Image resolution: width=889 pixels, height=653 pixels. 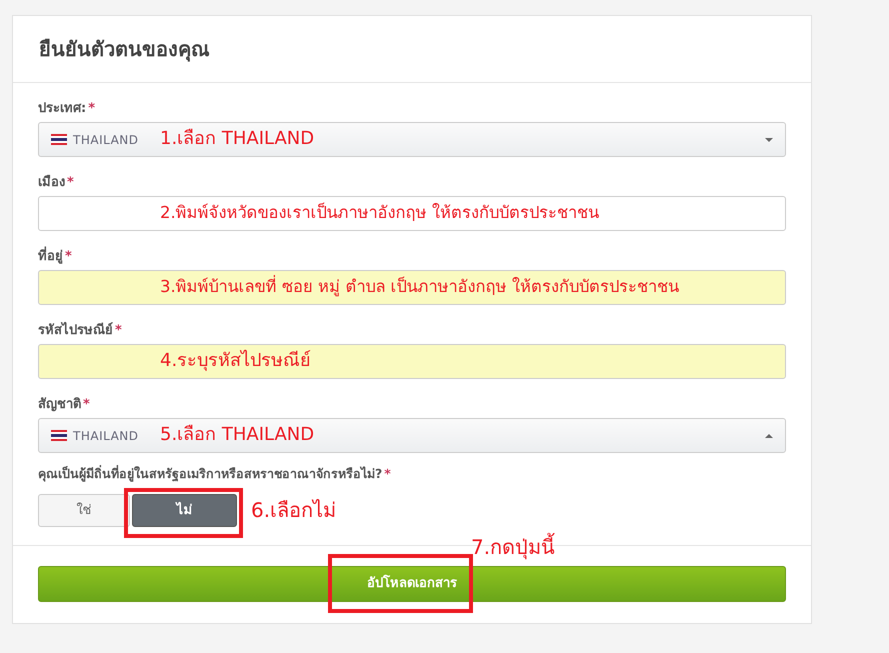 I want to click on card-title: ยืนยันตัวตนของคุณ, so click(x=124, y=50).